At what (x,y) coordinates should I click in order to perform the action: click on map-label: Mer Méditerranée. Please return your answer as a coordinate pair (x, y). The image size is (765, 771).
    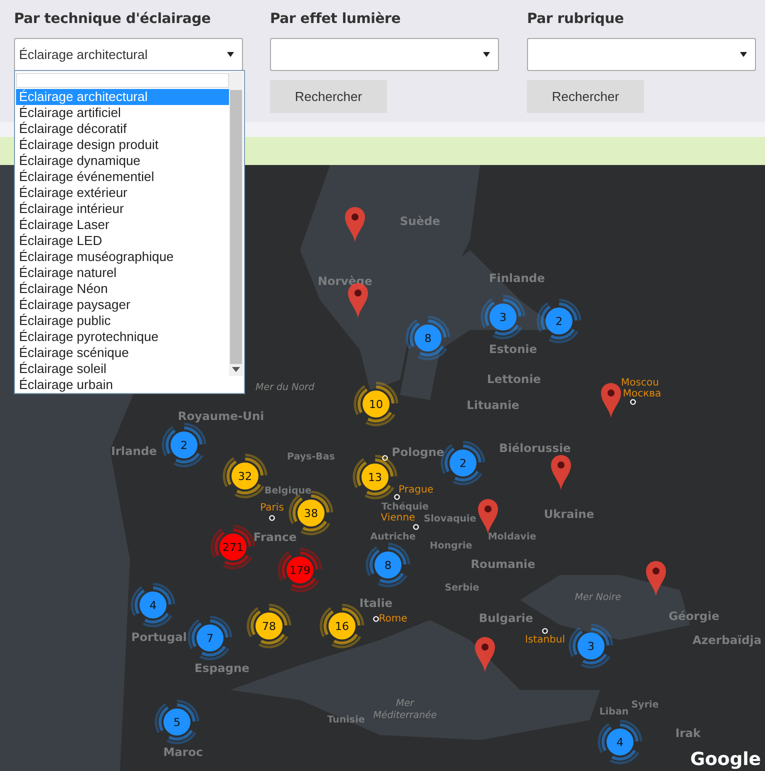
    Looking at the image, I should click on (405, 710).